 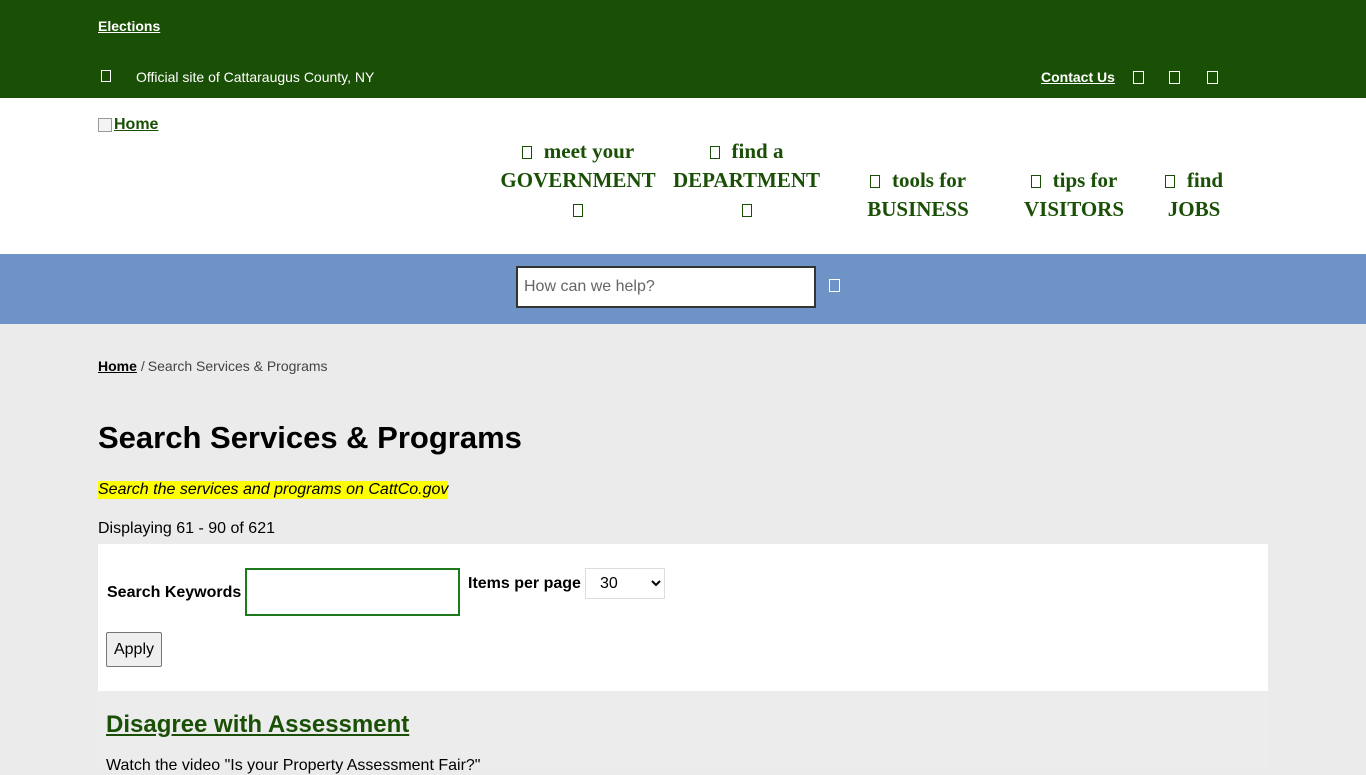 I want to click on nav-tools-for-business: tools for BUSINESS, so click(x=918, y=195).